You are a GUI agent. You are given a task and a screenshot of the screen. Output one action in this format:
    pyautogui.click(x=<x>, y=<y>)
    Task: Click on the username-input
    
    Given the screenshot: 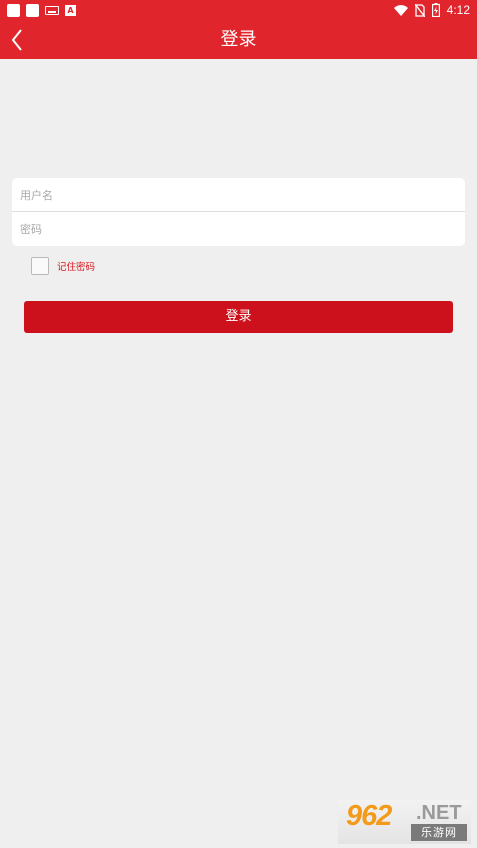 What is the action you would take?
    pyautogui.click(x=238, y=195)
    